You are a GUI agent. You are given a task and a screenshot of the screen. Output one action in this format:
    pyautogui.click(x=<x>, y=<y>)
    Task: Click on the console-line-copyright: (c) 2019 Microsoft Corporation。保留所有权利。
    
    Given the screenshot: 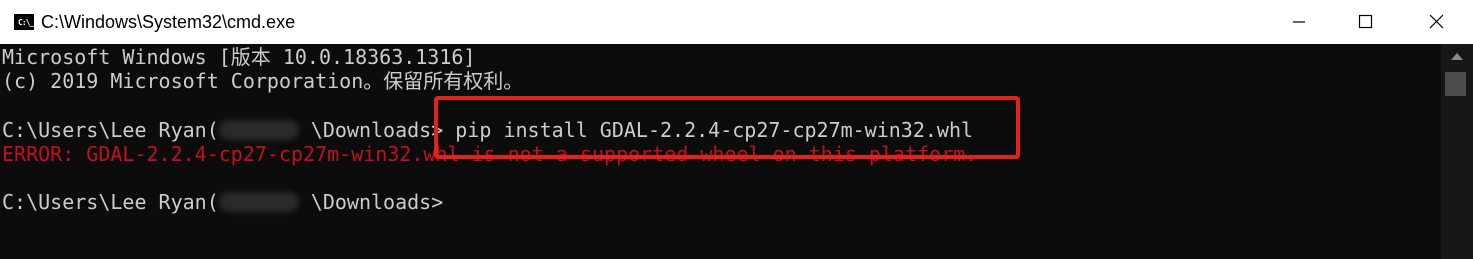 What is the action you would take?
    pyautogui.click(x=263, y=81)
    